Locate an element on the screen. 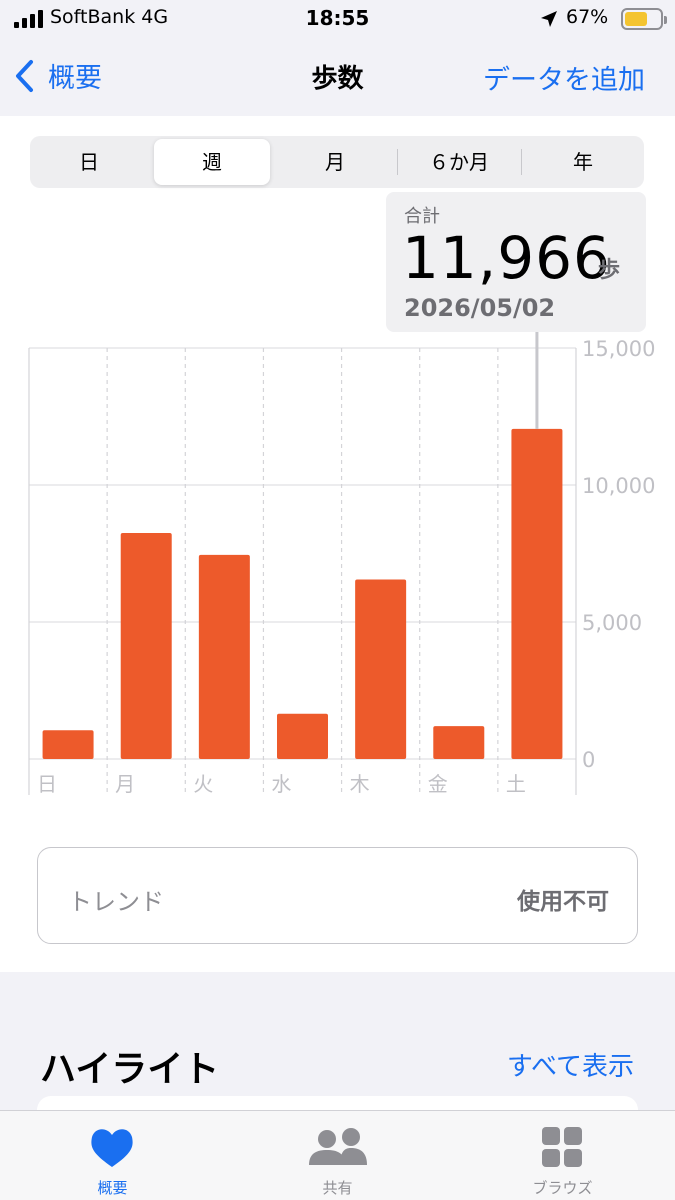 The height and width of the screenshot is (1200, 675). y-tick-label: 0 is located at coordinates (588, 760).